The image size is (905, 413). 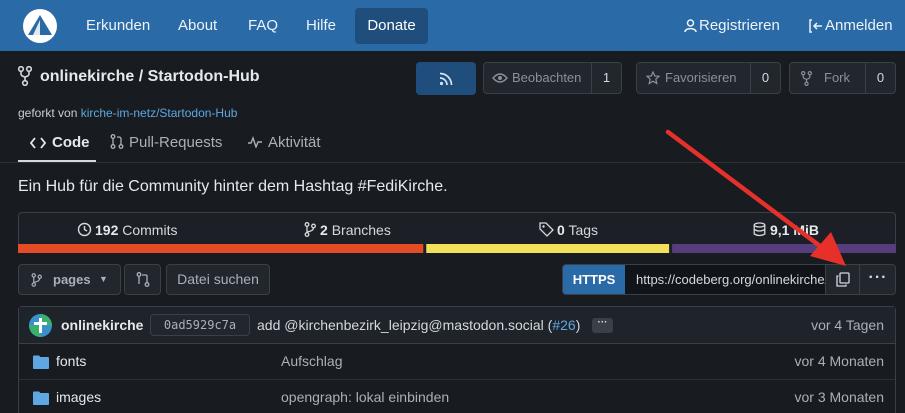 I want to click on size-stat: 9,1 MiB, so click(x=786, y=230).